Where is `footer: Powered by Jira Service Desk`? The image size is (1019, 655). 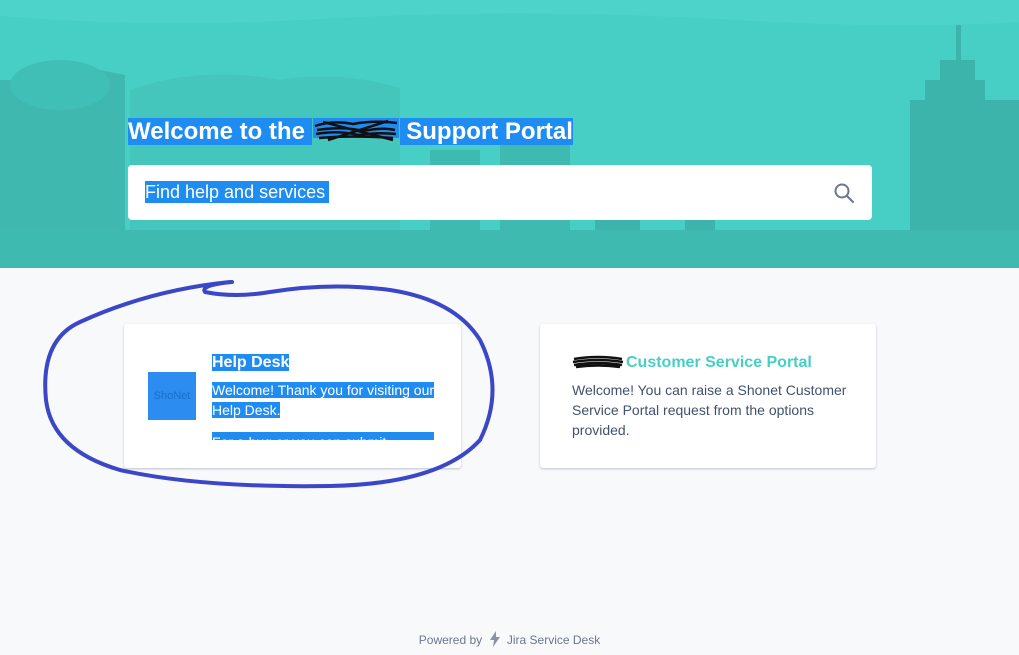
footer: Powered by Jira Service Desk is located at coordinates (509, 640).